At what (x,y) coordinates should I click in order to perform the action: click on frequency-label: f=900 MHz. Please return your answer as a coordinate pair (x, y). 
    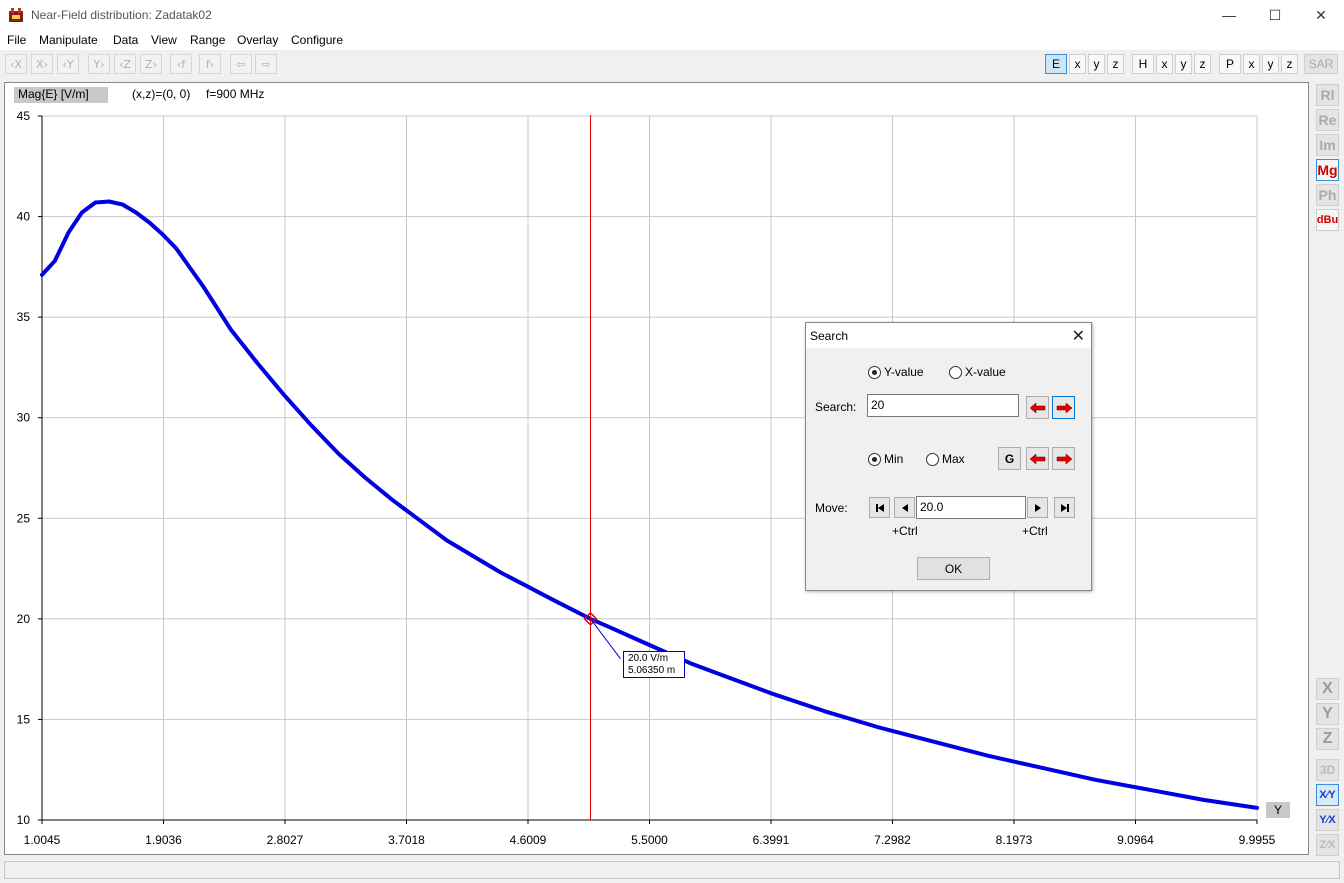
    Looking at the image, I should click on (235, 94).